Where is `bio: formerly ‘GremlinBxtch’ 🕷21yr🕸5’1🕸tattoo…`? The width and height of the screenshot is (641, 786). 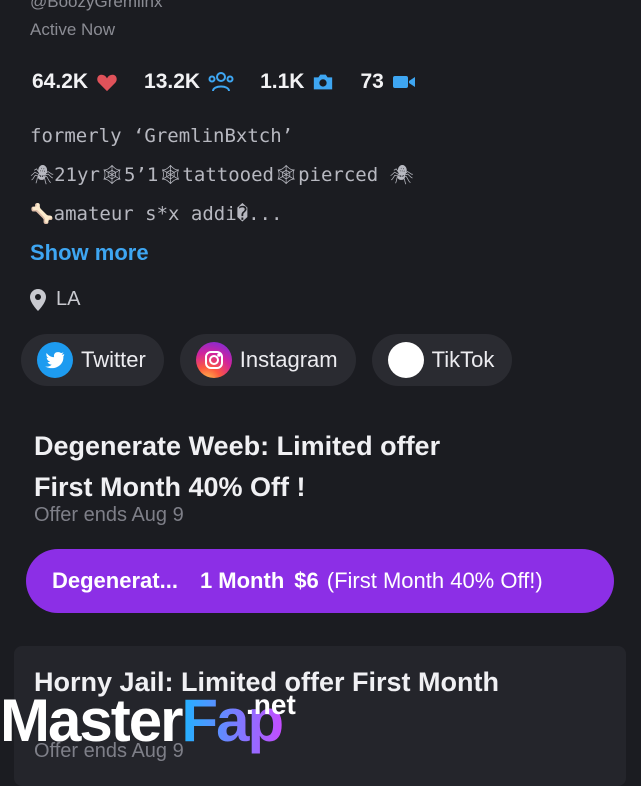
bio: formerly ‘GremlinBxtch’ 🕷21yr🕸5’1🕸tattoo… is located at coordinates (222, 180).